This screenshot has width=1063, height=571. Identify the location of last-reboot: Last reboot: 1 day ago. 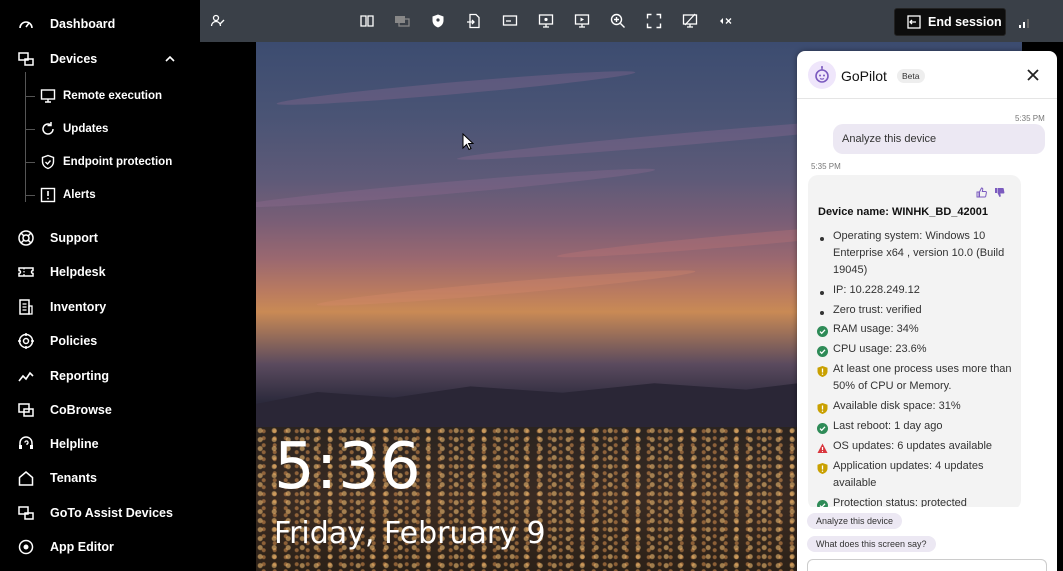
(888, 426).